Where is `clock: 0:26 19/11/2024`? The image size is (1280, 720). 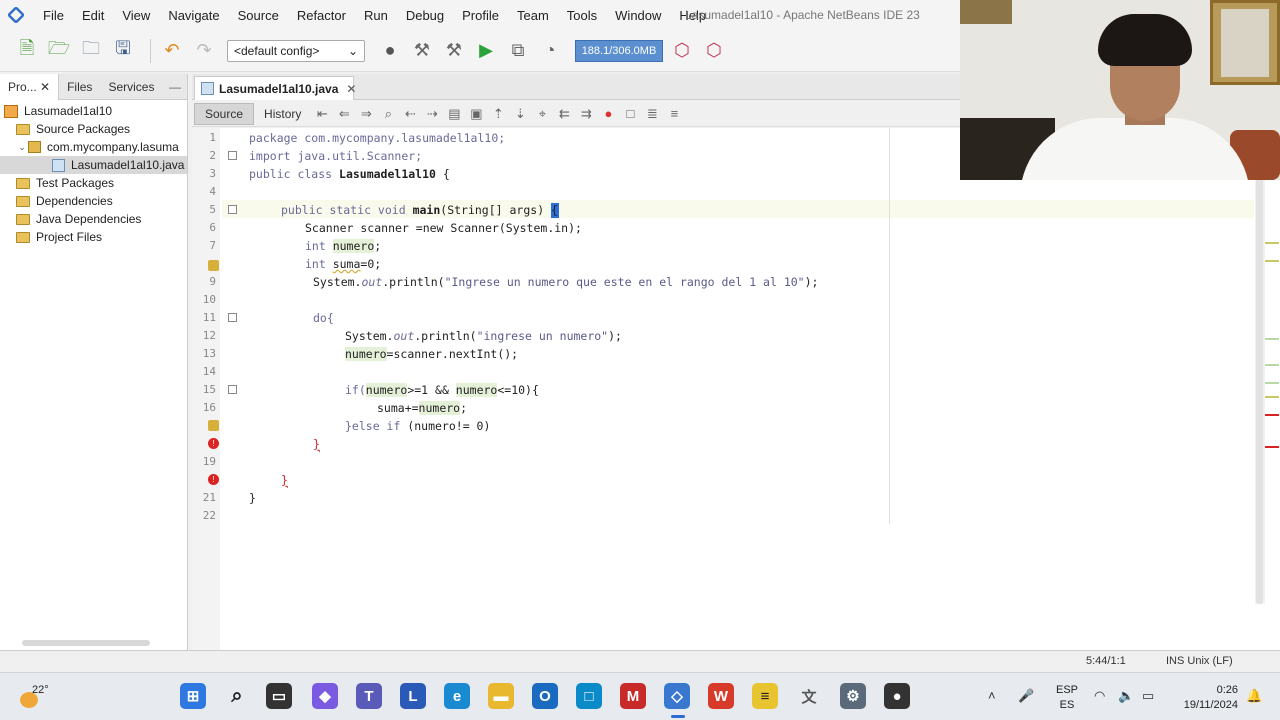
clock: 0:26 19/11/2024 is located at coordinates (1207, 698).